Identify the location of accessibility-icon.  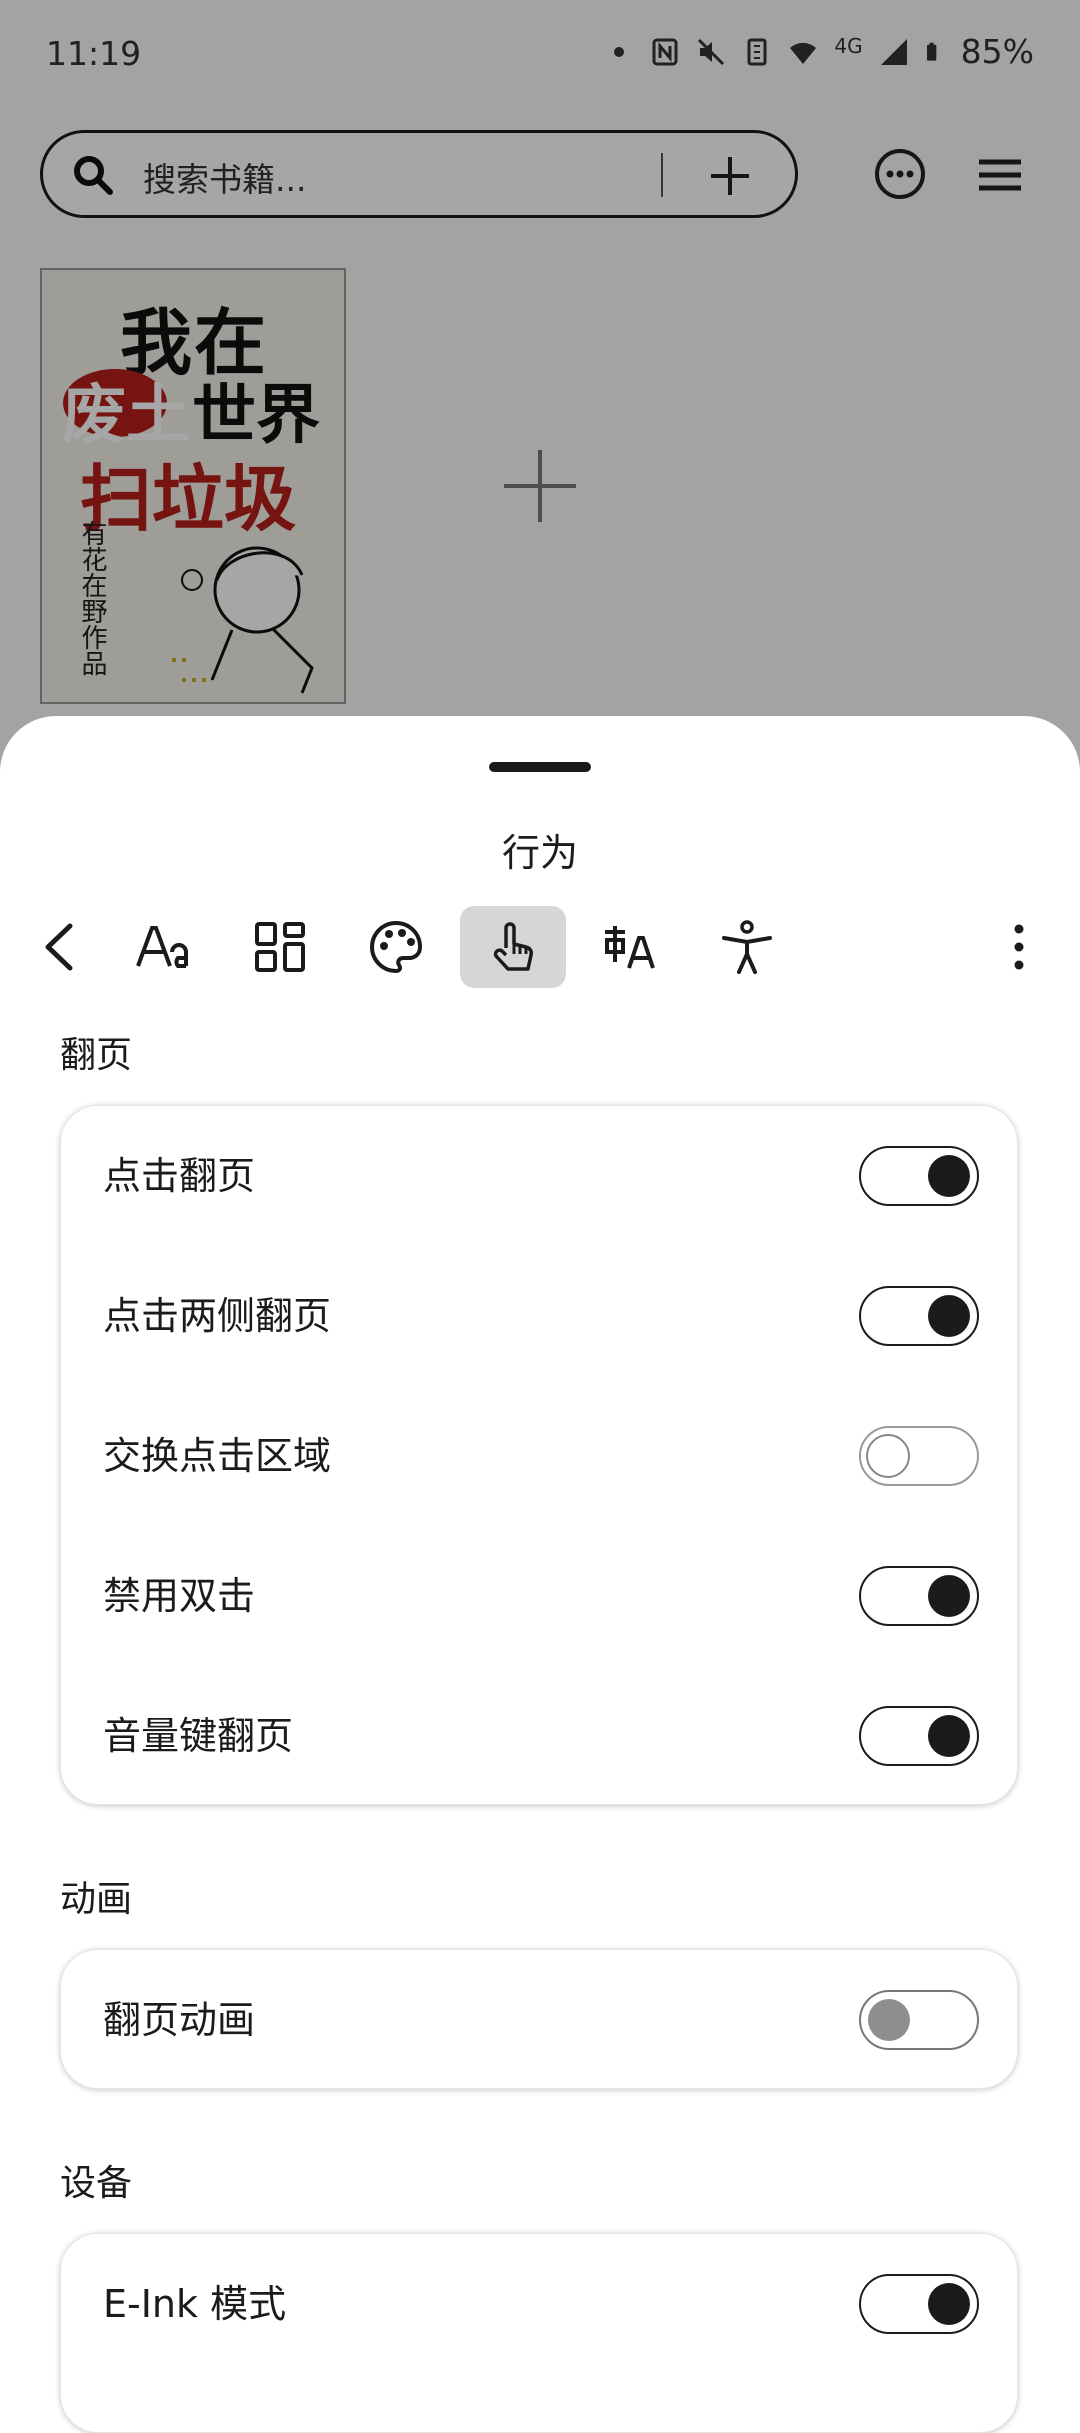
(747, 947).